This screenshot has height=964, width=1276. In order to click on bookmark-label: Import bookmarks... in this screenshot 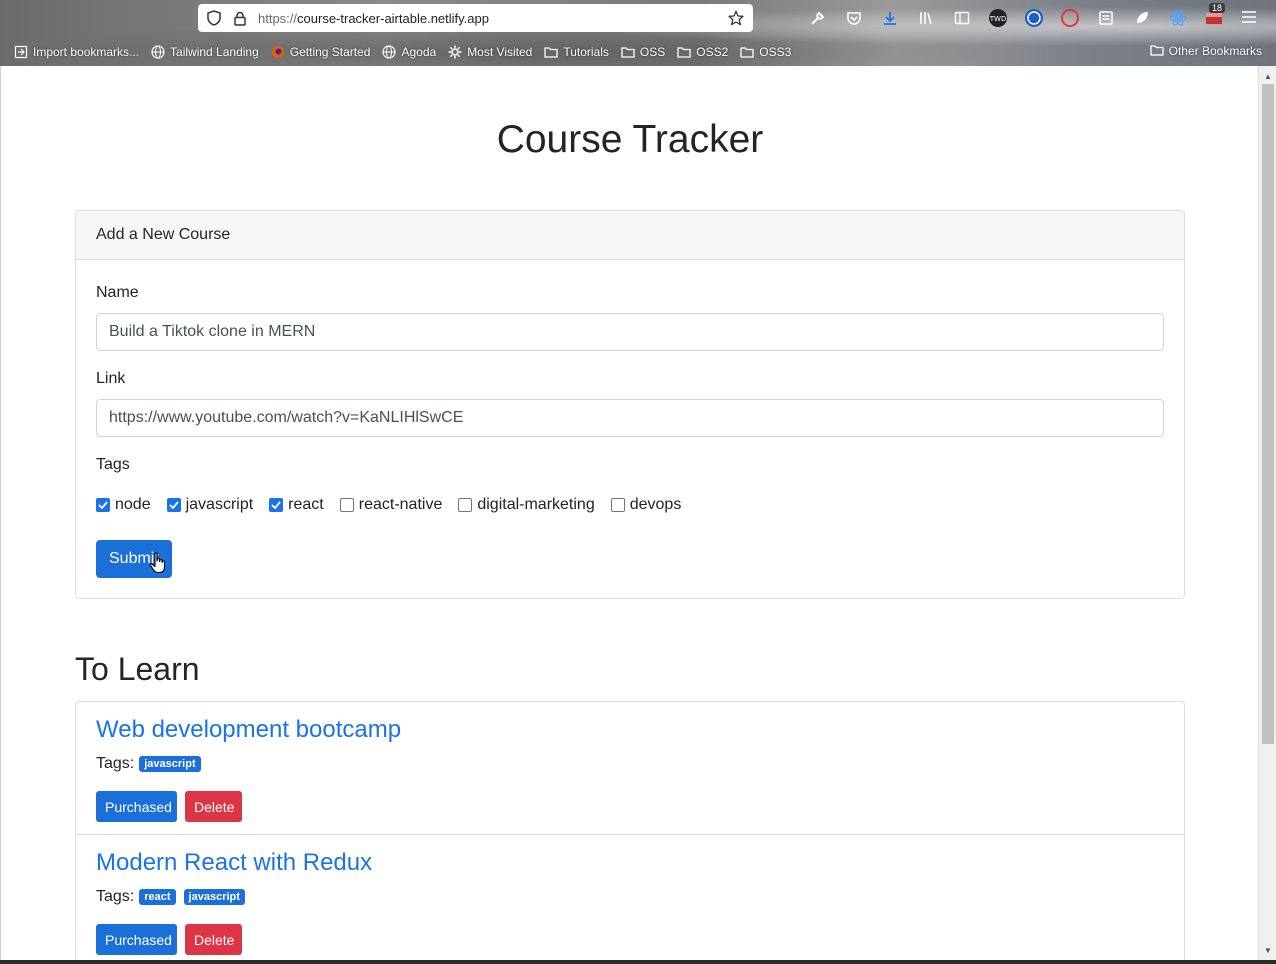, I will do `click(86, 52)`.